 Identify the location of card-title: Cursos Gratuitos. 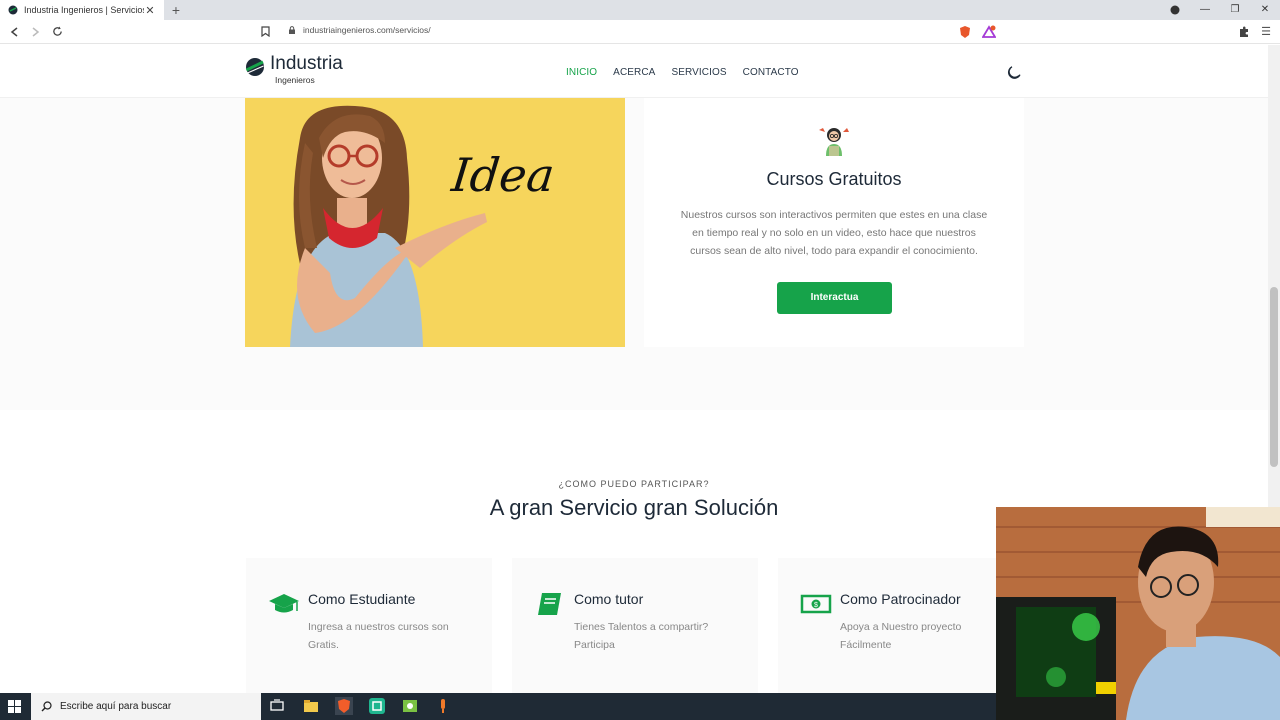
(834, 179).